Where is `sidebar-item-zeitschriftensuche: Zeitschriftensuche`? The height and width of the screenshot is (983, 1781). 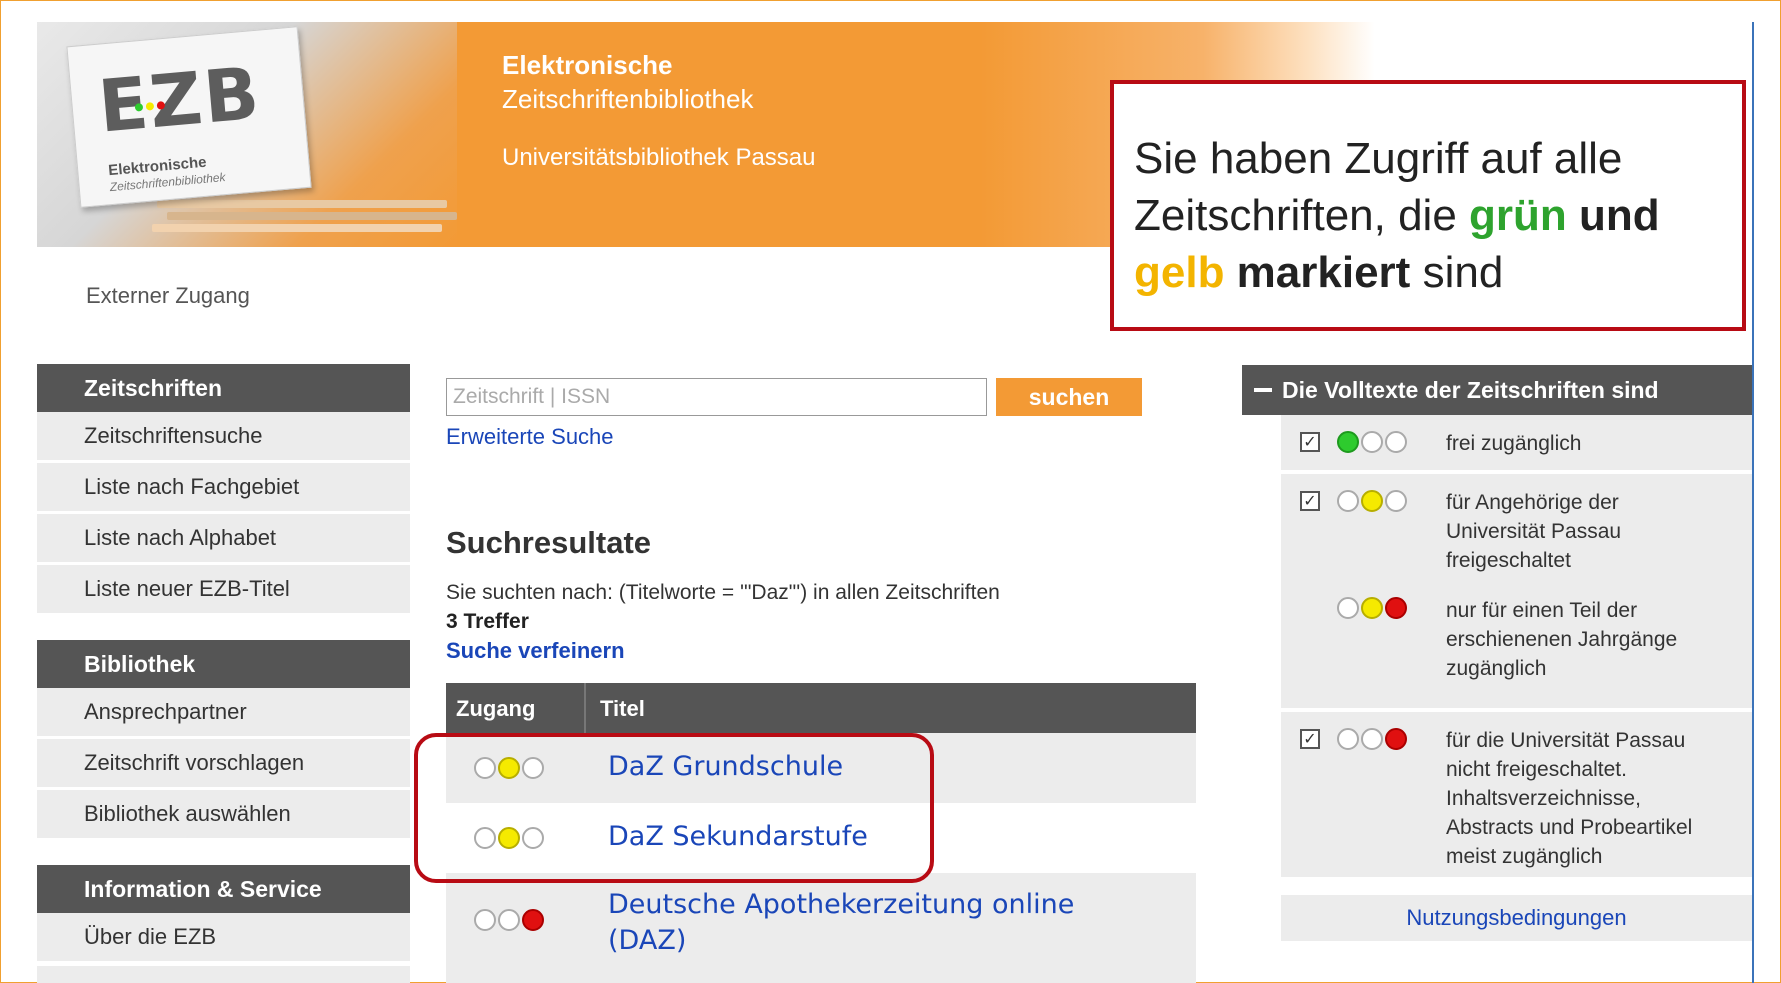
sidebar-item-zeitschriftensuche: Zeitschriftensuche is located at coordinates (223, 437).